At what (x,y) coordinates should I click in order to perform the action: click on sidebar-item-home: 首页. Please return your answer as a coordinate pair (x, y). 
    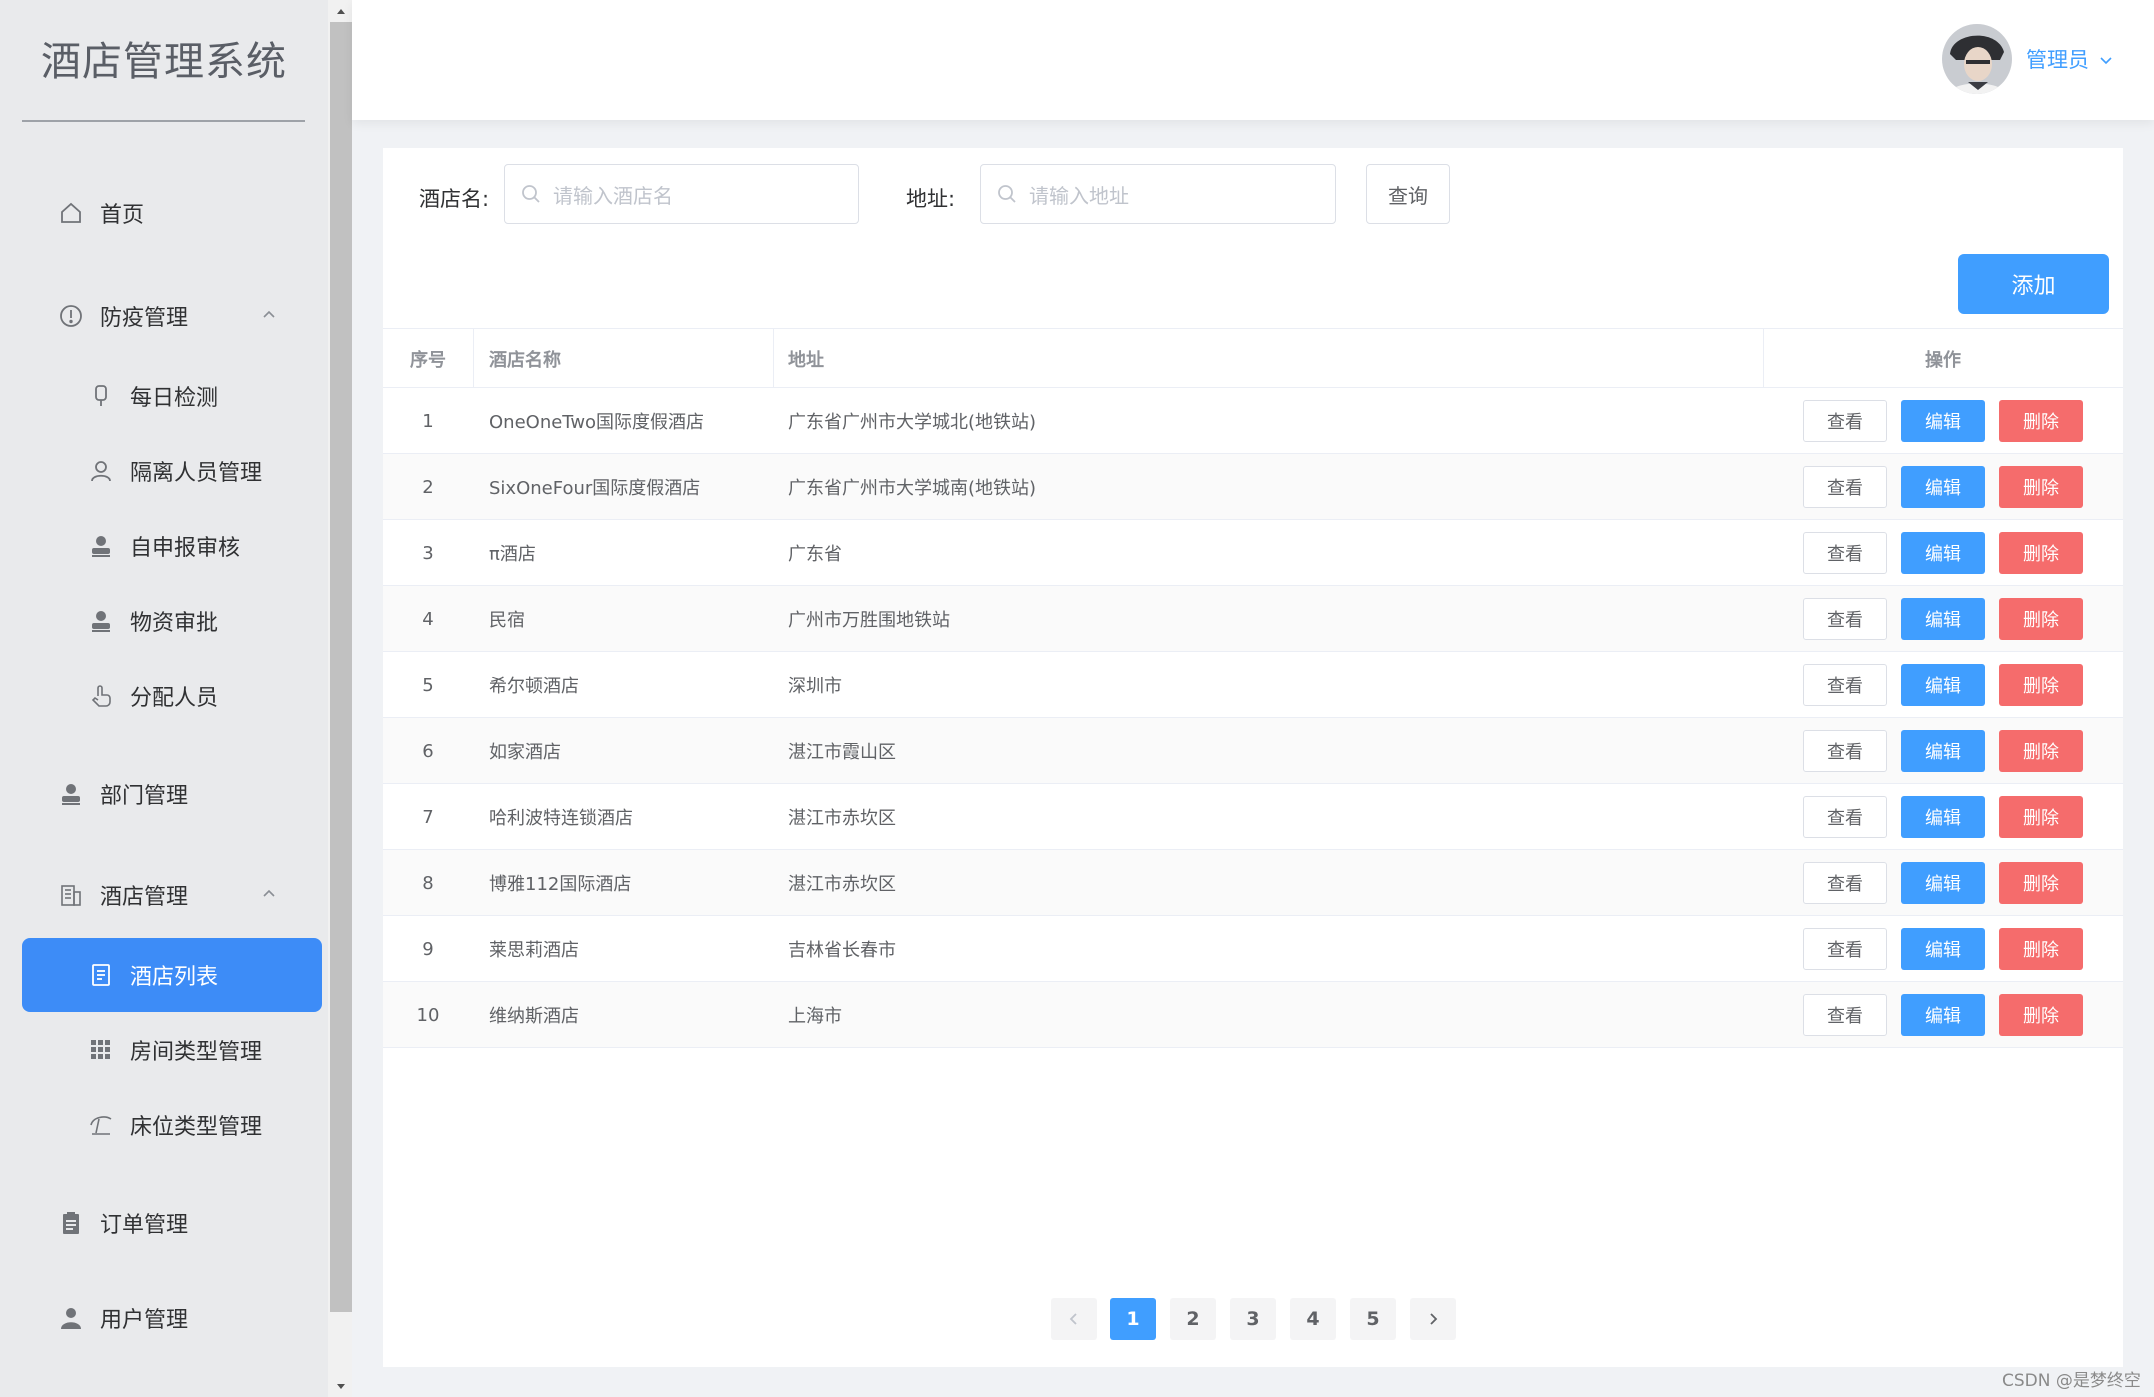
    Looking at the image, I should click on (172, 213).